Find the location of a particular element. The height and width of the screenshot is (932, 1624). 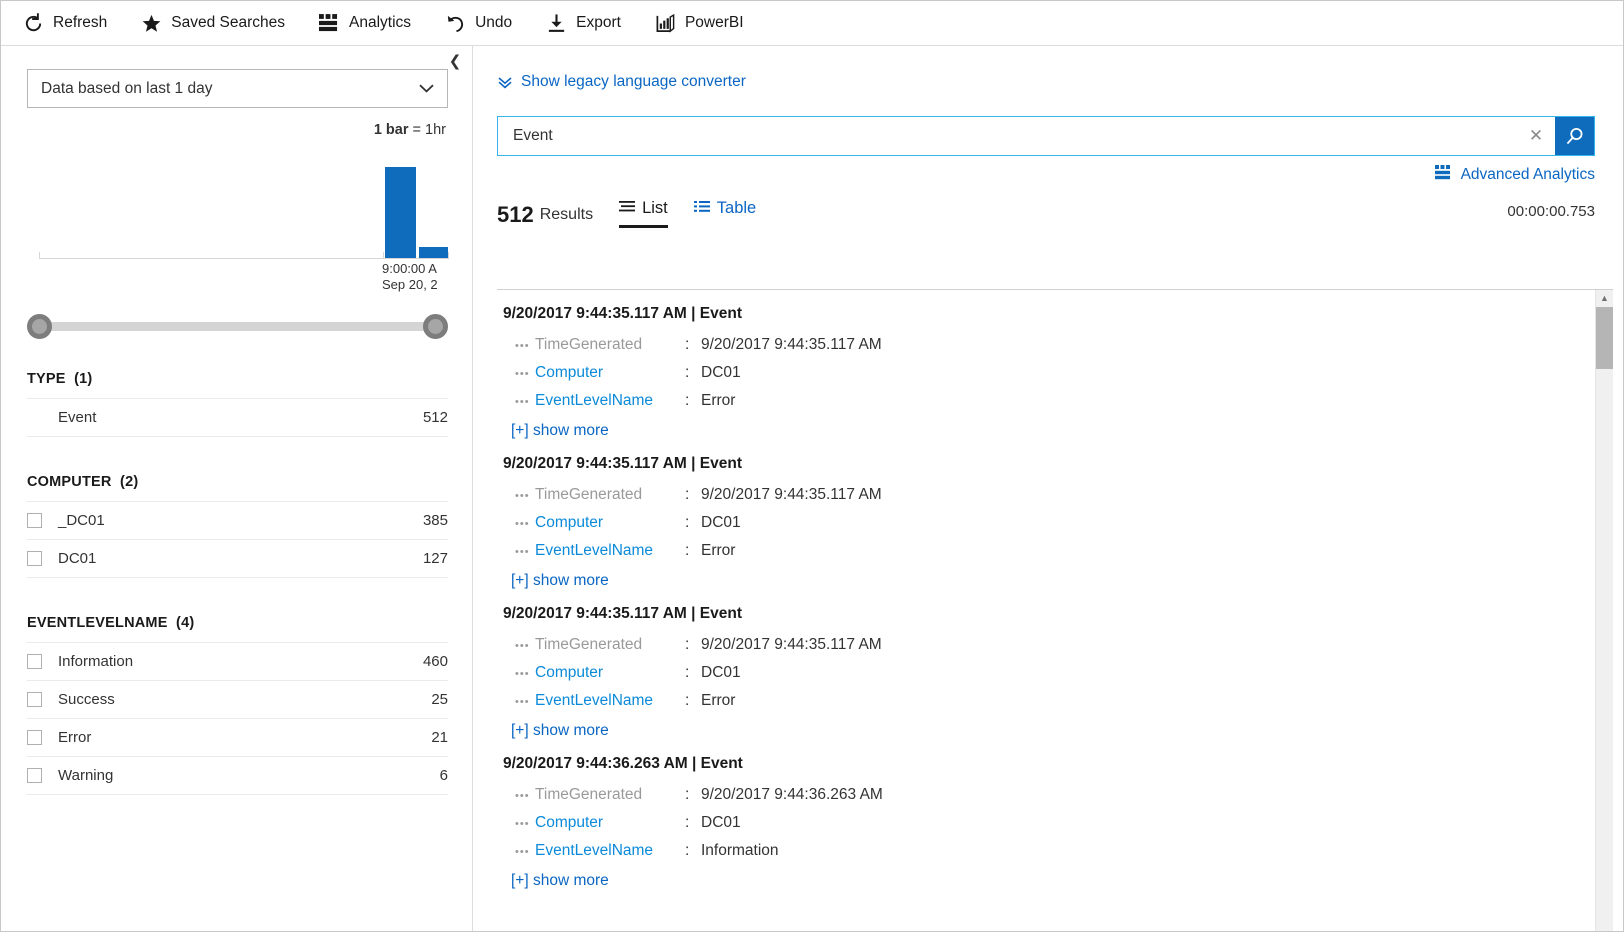

facet-row: Warning 6 is located at coordinates (237, 775).